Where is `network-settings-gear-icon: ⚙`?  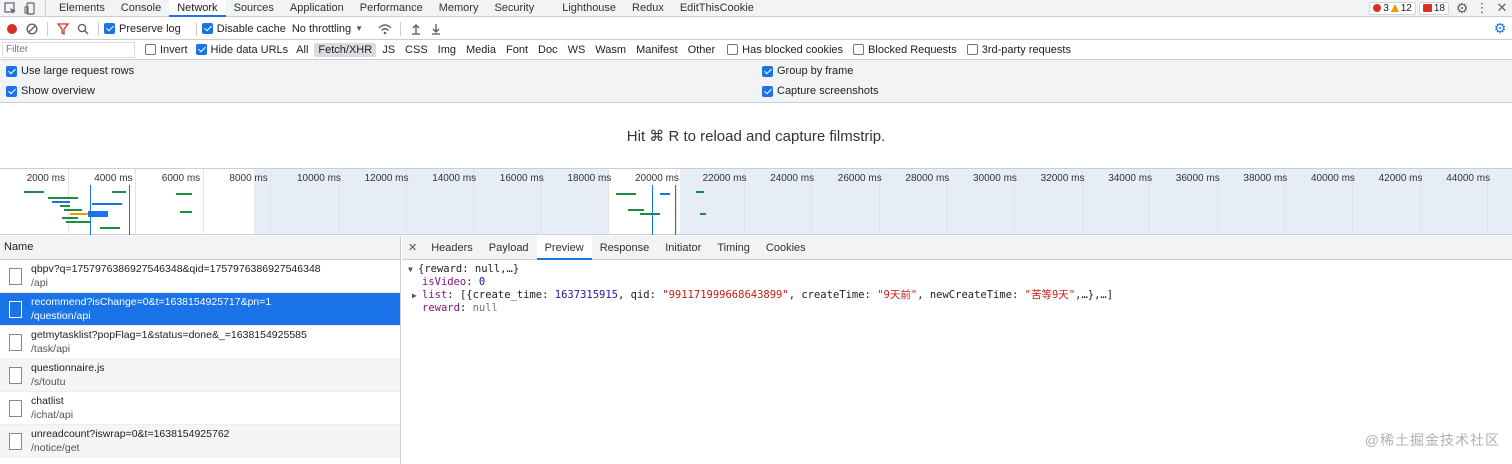 network-settings-gear-icon: ⚙ is located at coordinates (1500, 28).